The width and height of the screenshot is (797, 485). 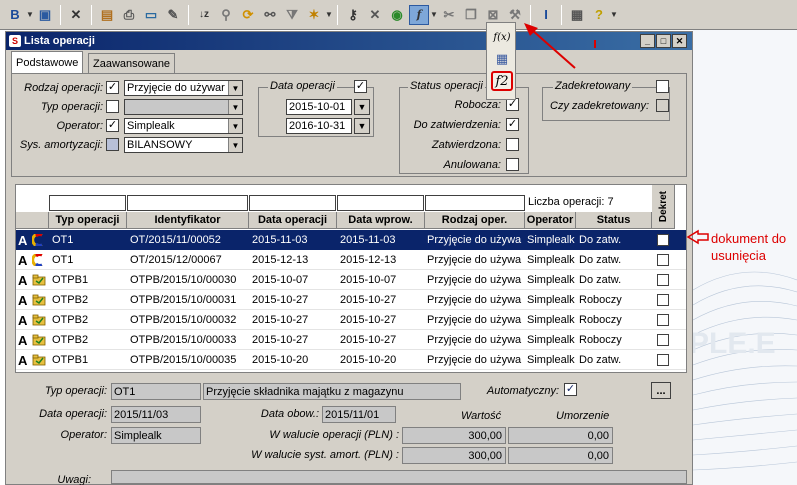 I want to click on grid-icon: ▦, so click(x=577, y=15).